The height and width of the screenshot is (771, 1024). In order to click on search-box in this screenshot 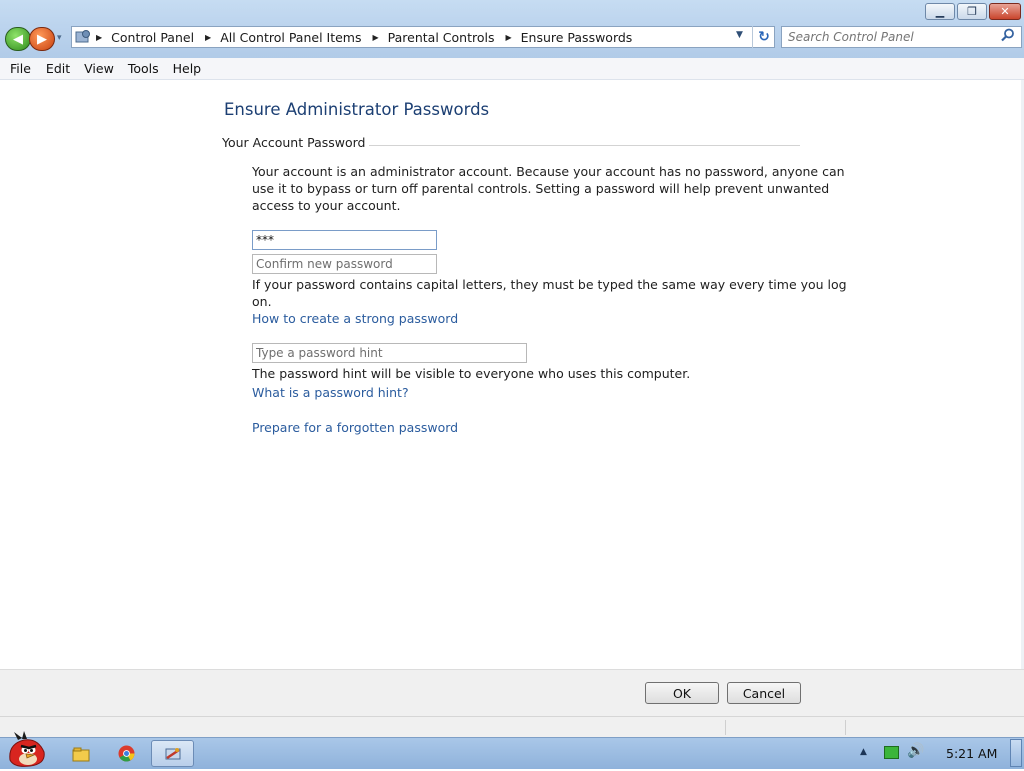, I will do `click(901, 37)`.